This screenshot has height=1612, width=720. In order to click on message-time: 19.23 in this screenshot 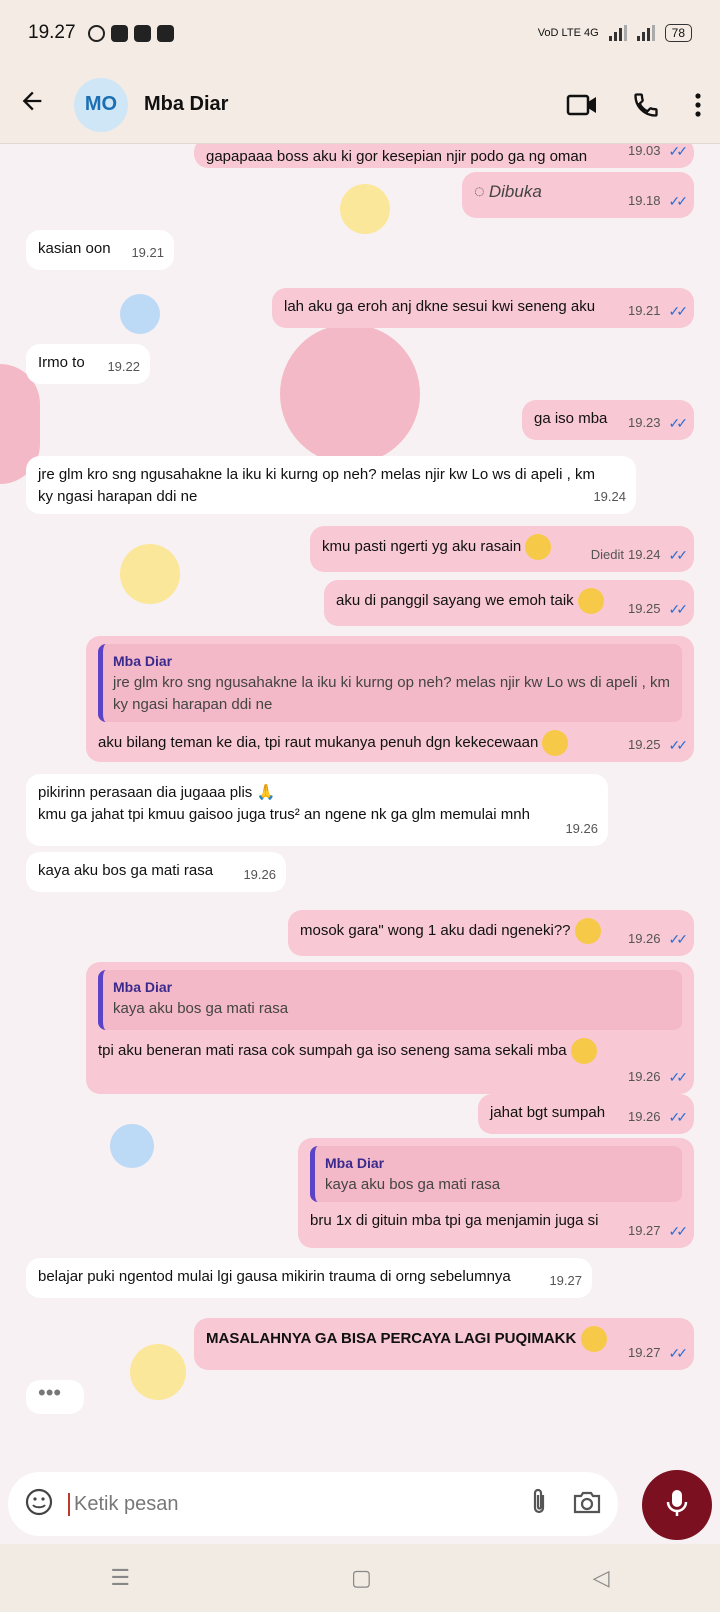, I will do `click(644, 422)`.